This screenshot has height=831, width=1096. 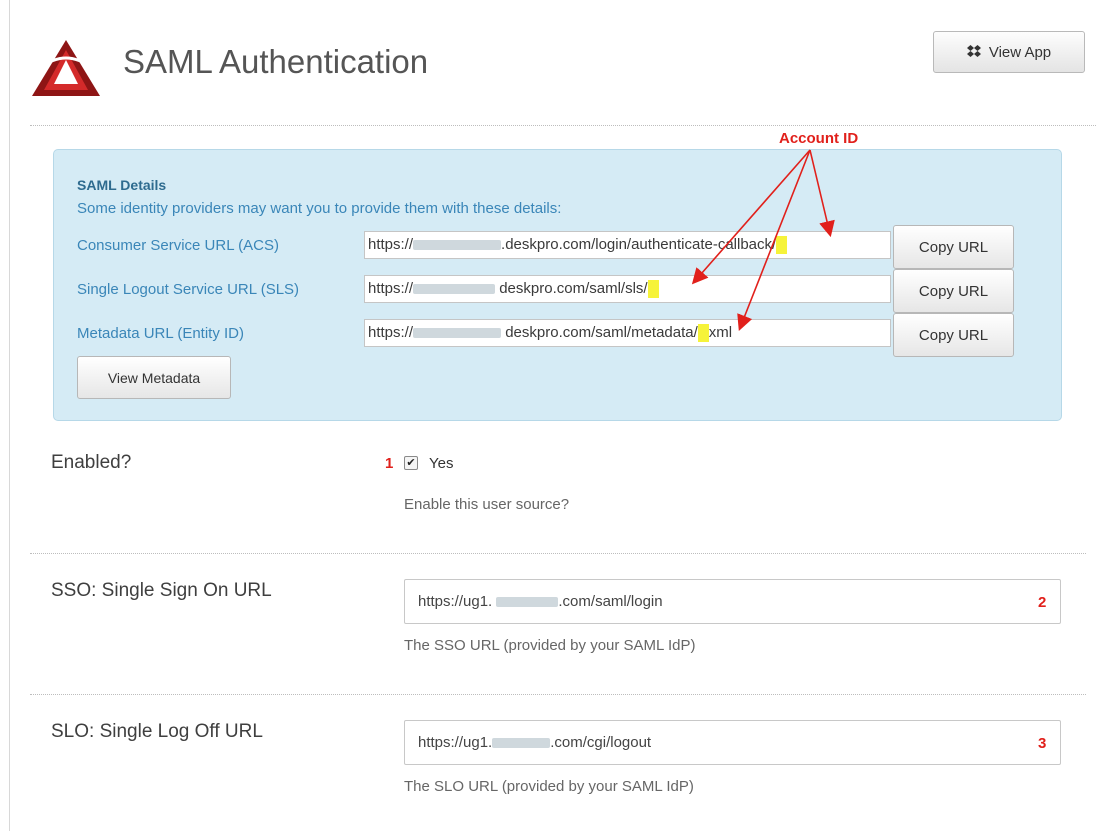 I want to click on marker-3: 3, so click(x=1042, y=743).